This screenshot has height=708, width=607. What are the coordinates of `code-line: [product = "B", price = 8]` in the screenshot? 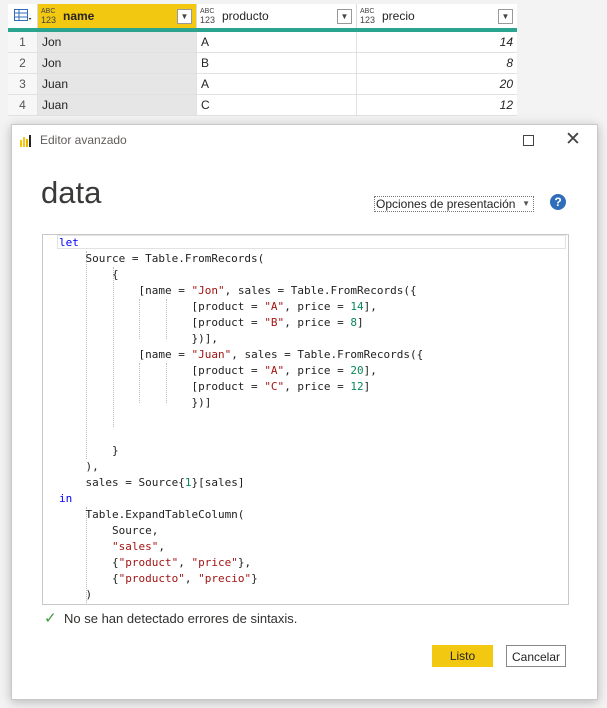 It's located at (211, 322).